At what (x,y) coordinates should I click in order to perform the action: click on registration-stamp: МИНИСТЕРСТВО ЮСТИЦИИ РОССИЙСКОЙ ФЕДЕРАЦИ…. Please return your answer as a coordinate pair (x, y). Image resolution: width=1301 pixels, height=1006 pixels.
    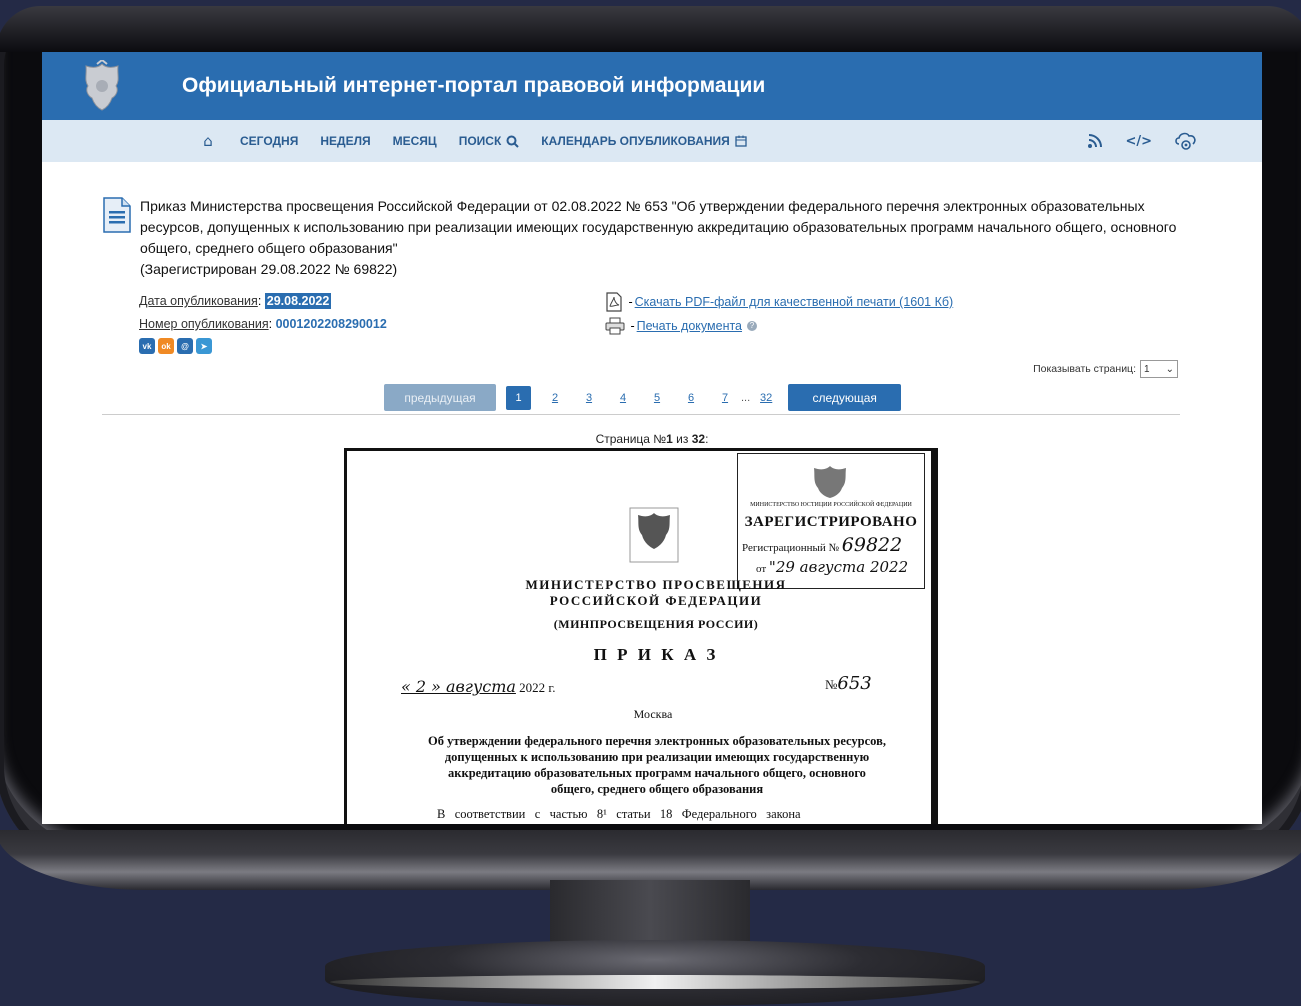
    Looking at the image, I should click on (831, 521).